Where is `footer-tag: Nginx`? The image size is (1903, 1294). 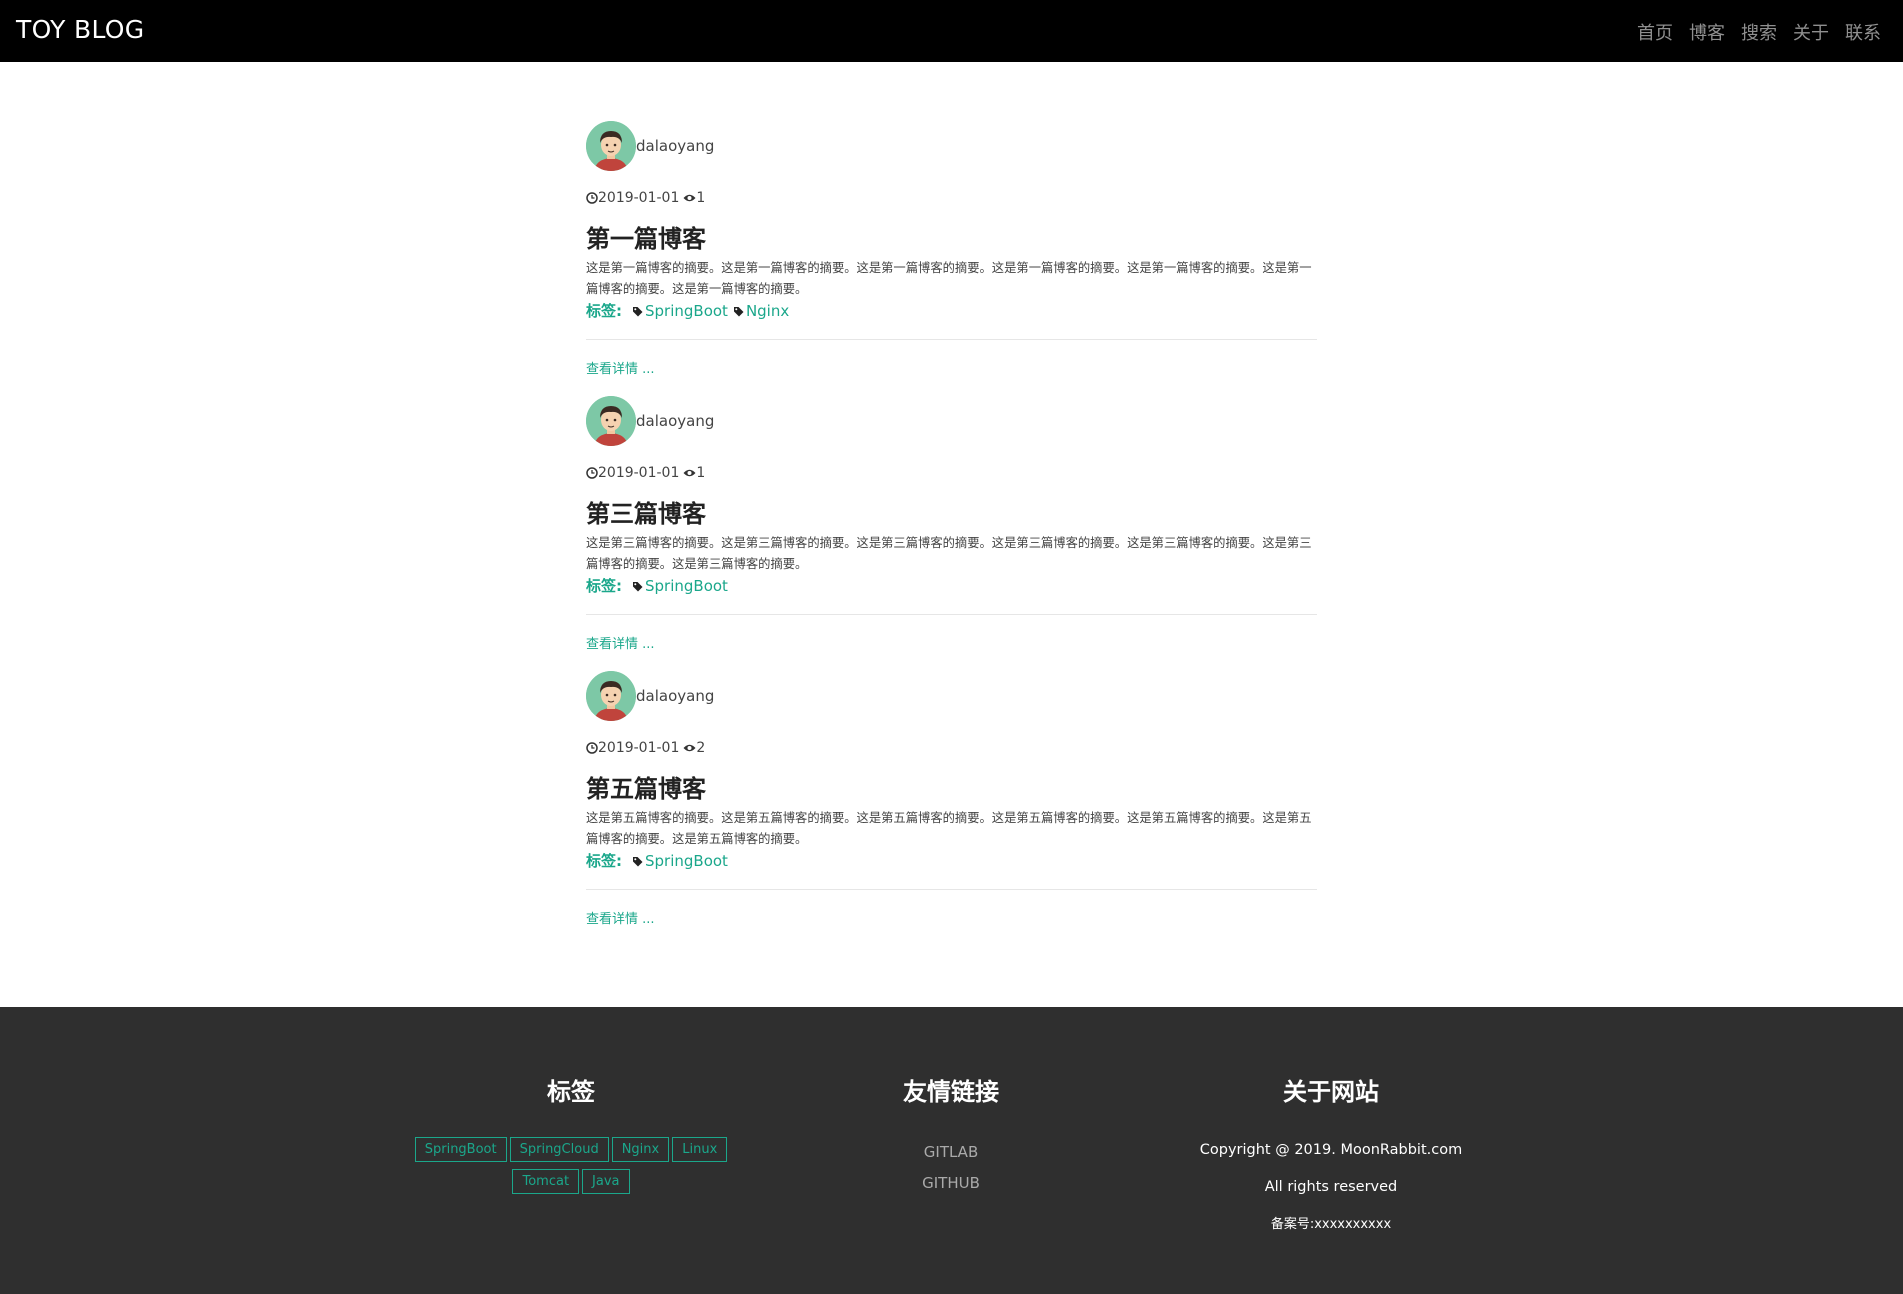 footer-tag: Nginx is located at coordinates (640, 1149).